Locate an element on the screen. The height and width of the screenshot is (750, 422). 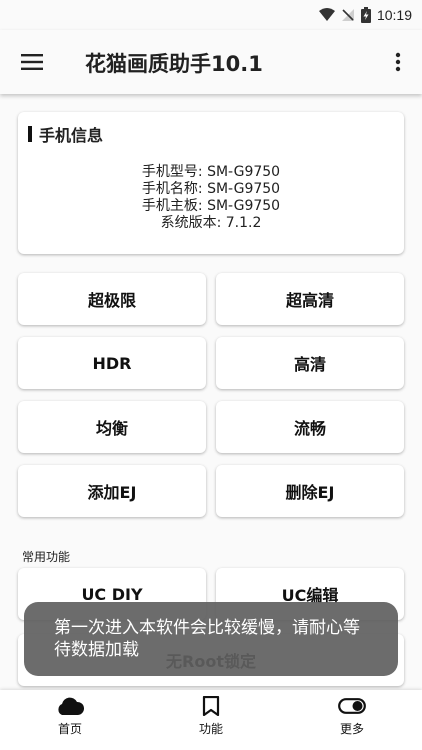
add-ej-button: 添加EJ is located at coordinates (112, 491).